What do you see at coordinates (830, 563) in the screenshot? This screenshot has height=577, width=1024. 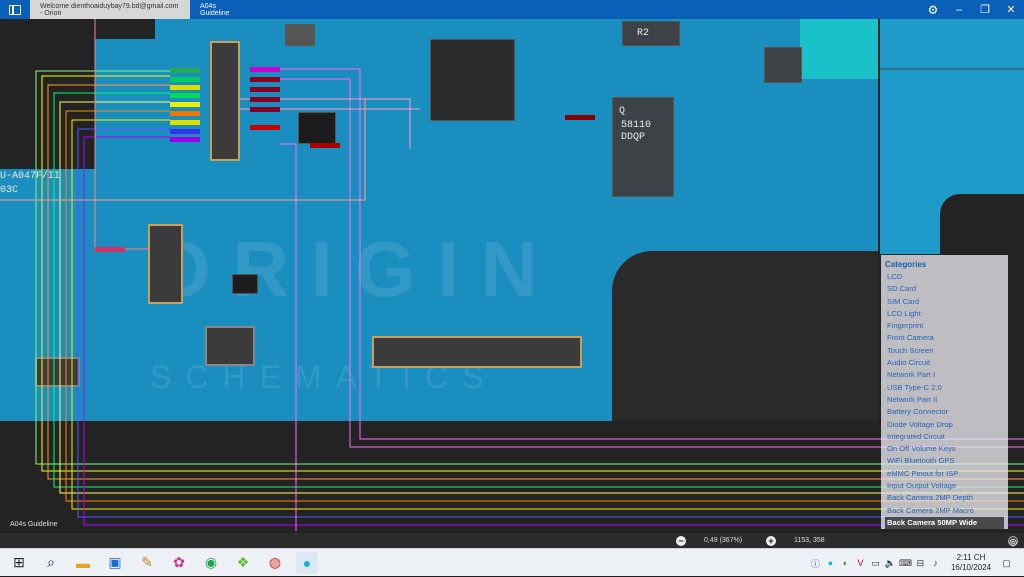 I see `orion-tray-icon: ●` at bounding box center [830, 563].